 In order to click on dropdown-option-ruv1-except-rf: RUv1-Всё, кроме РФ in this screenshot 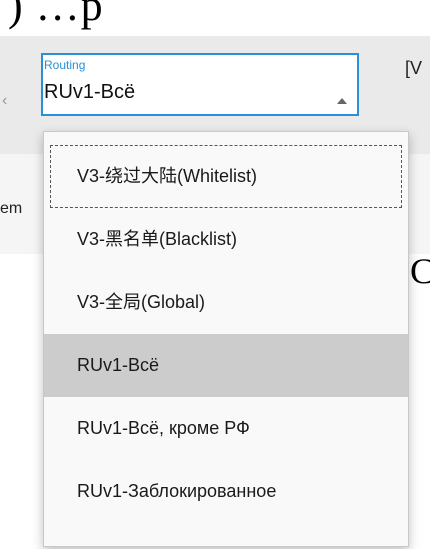, I will do `click(226, 428)`.